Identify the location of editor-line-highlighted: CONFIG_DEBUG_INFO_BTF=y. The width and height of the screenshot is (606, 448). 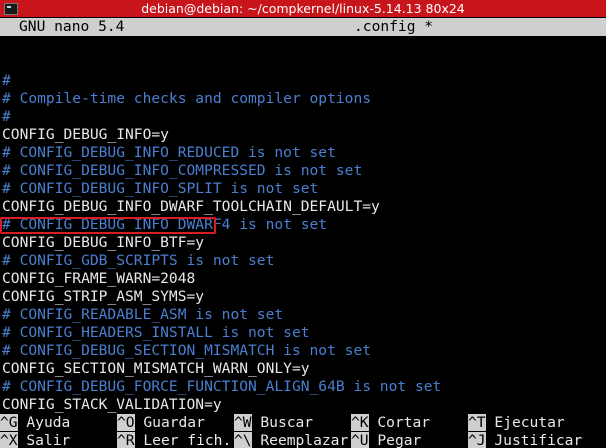
(221, 243).